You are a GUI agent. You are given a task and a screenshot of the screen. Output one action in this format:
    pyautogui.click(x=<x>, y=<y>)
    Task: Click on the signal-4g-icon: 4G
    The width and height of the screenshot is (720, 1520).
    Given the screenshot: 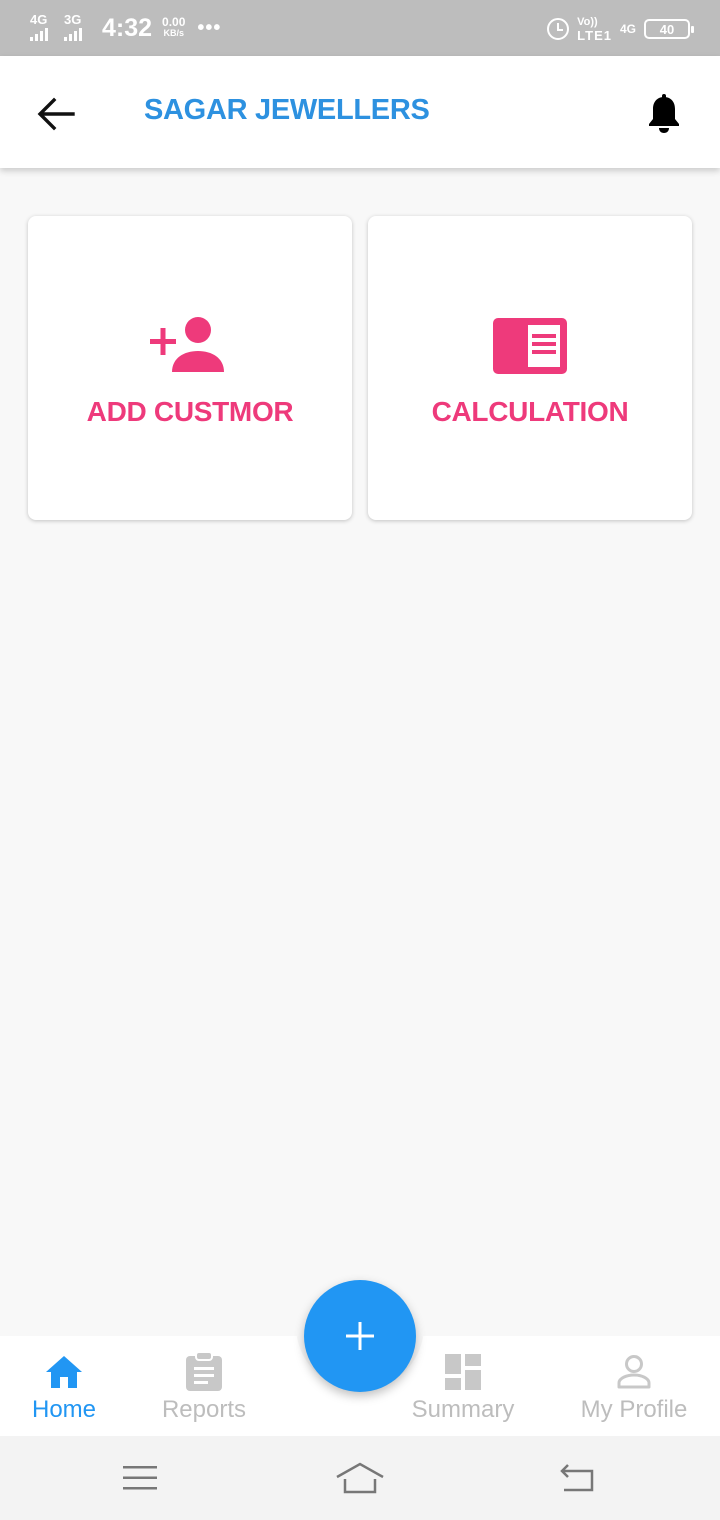 What is the action you would take?
    pyautogui.click(x=43, y=28)
    